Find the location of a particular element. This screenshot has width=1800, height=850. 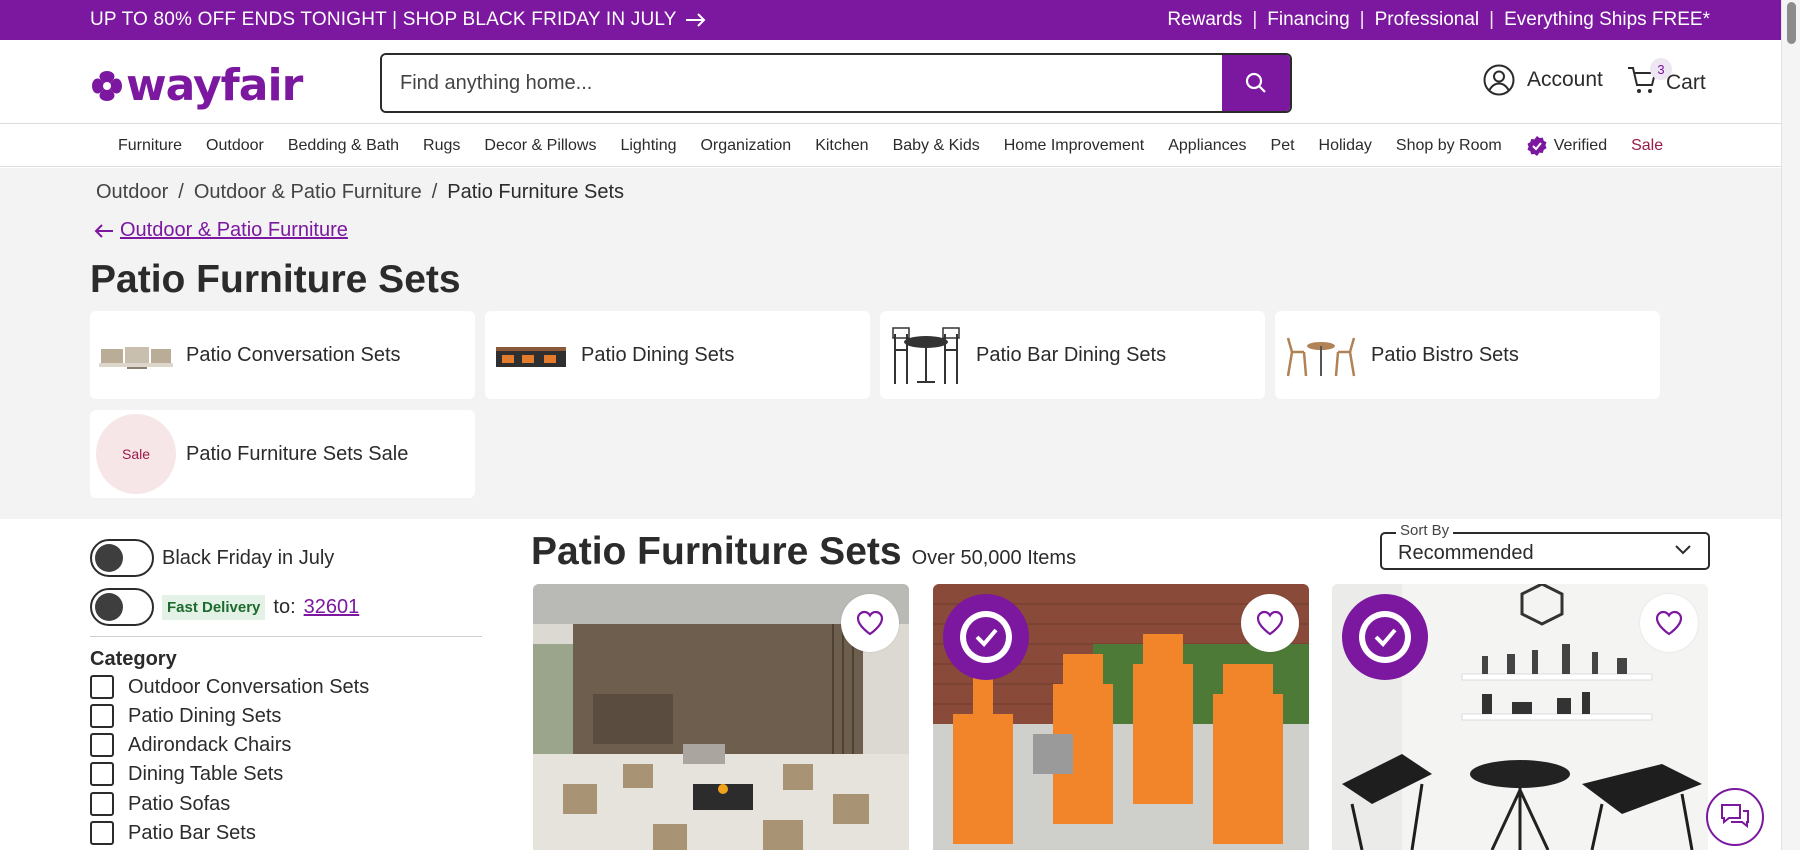

financing-link: Financing is located at coordinates (1308, 20).